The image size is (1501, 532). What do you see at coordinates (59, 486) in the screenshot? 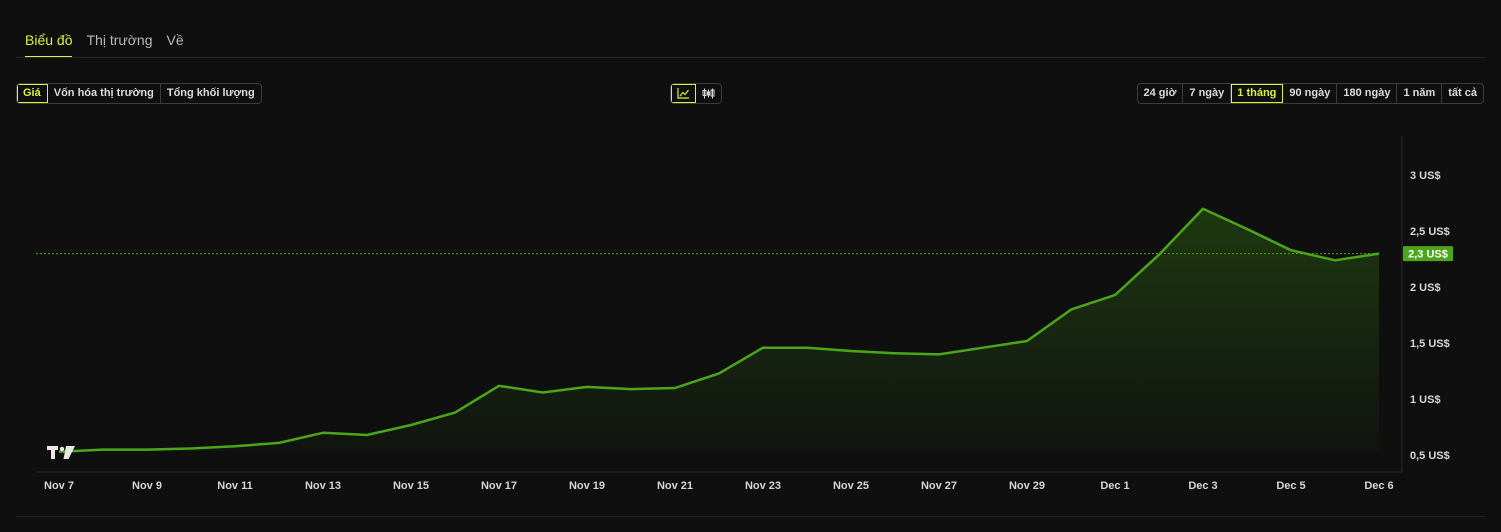
I see `x-tick-label: Nov 7` at bounding box center [59, 486].